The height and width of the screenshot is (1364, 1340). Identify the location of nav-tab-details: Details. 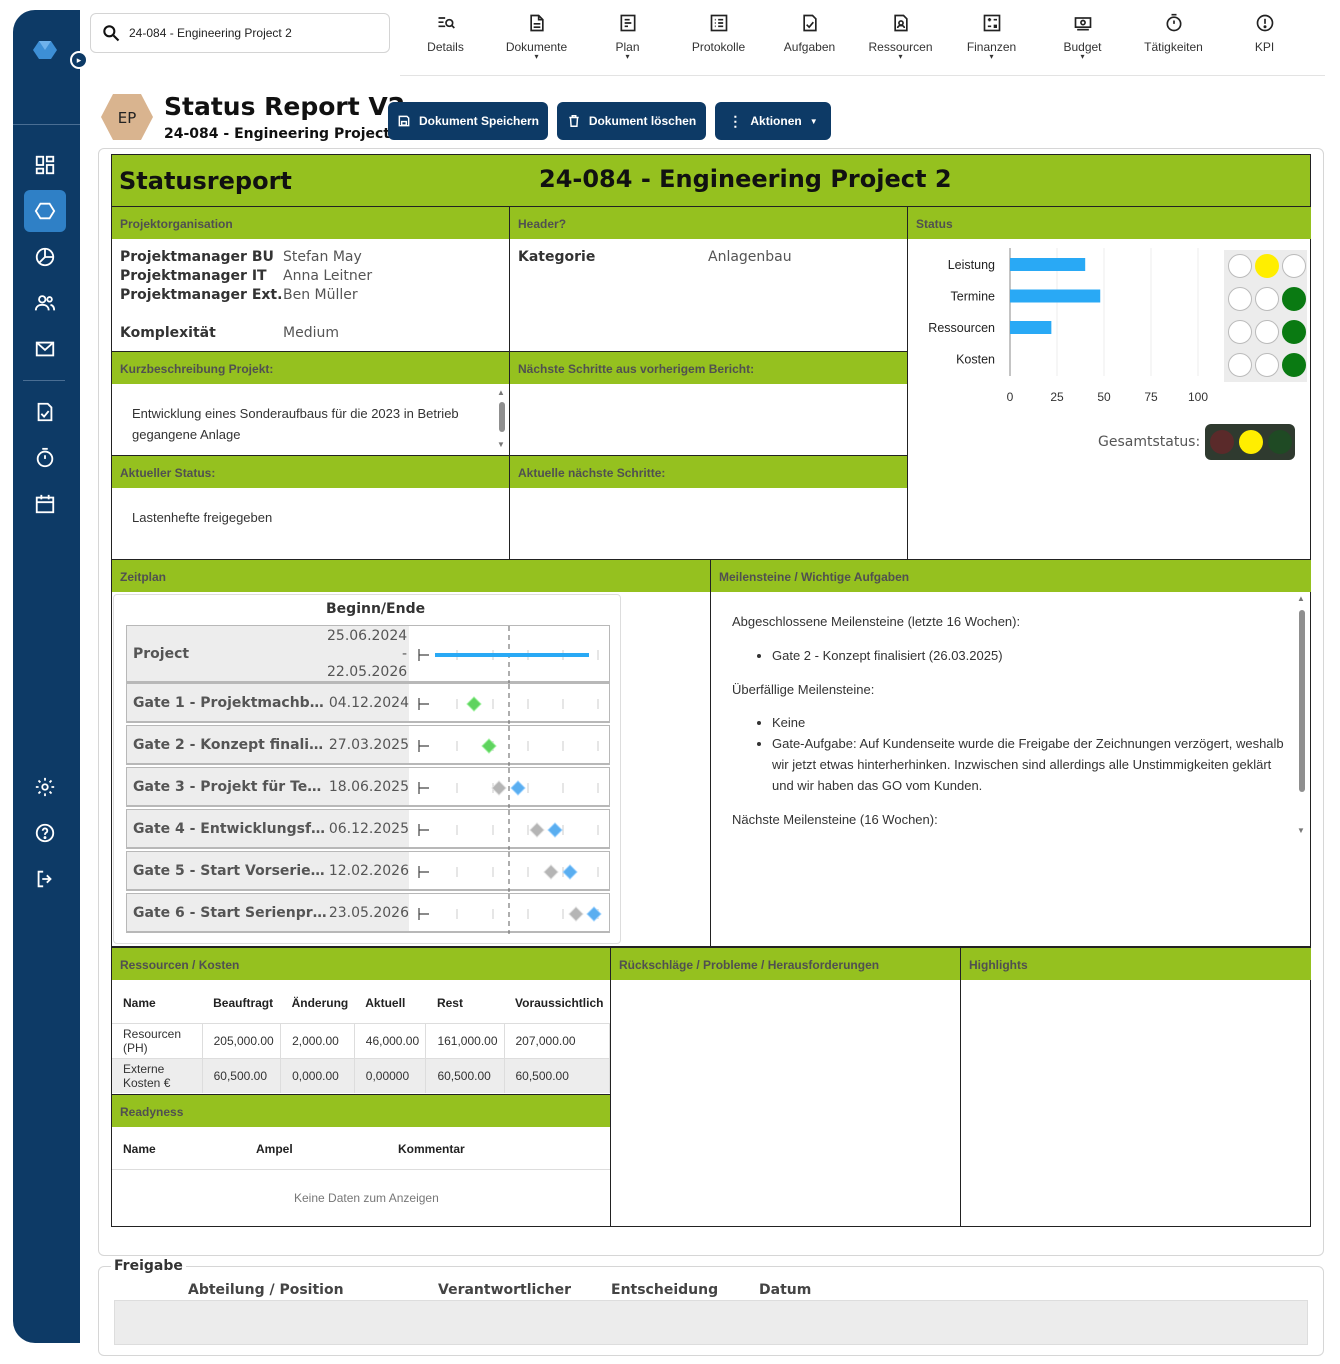
(445, 32).